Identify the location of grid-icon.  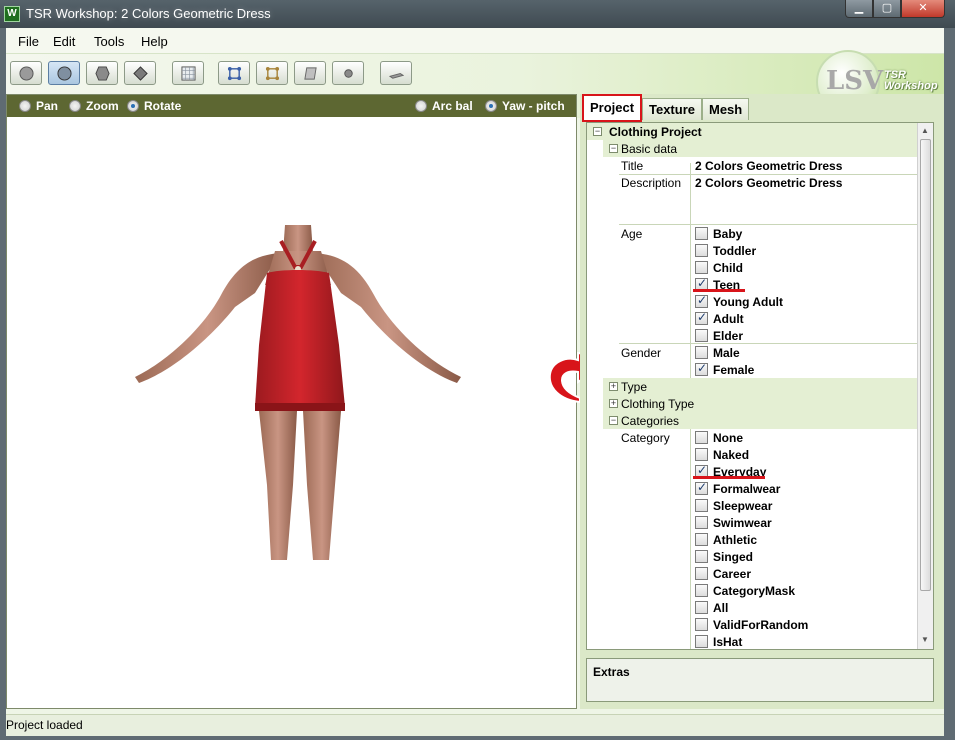
(188, 73).